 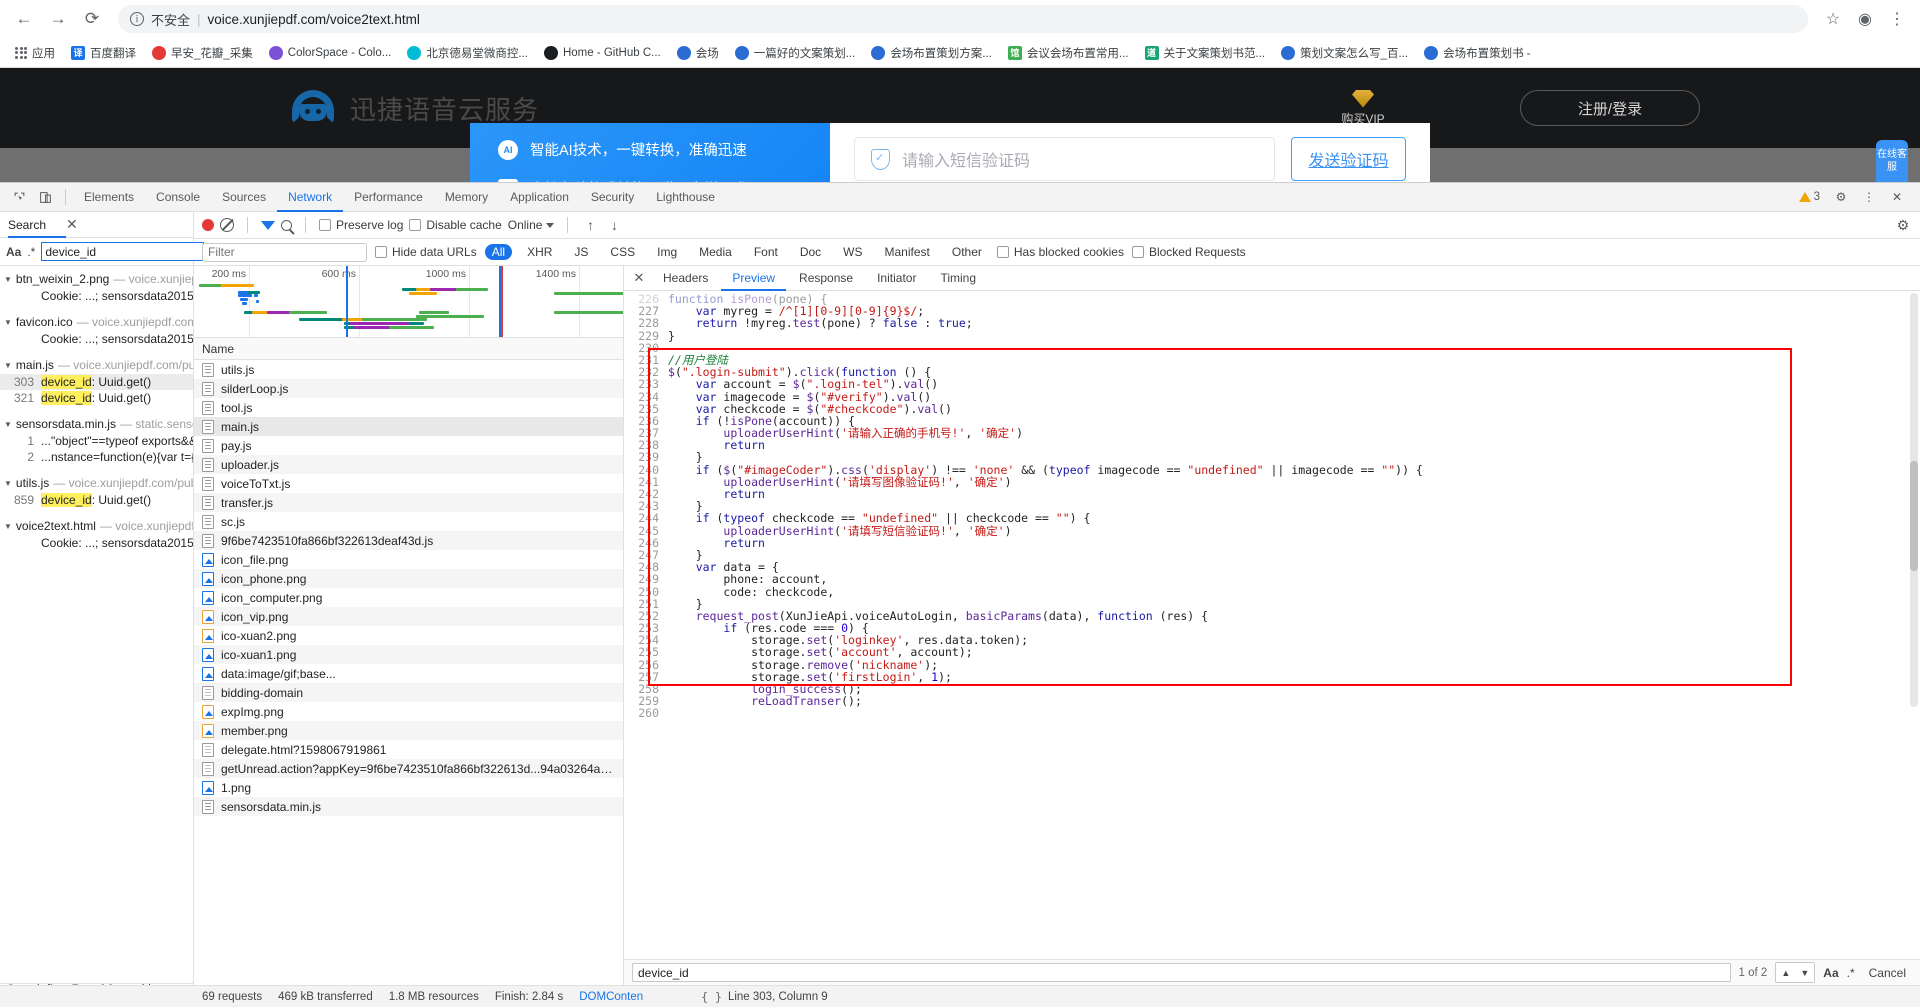 What do you see at coordinates (123, 251) in the screenshot?
I see `search-input` at bounding box center [123, 251].